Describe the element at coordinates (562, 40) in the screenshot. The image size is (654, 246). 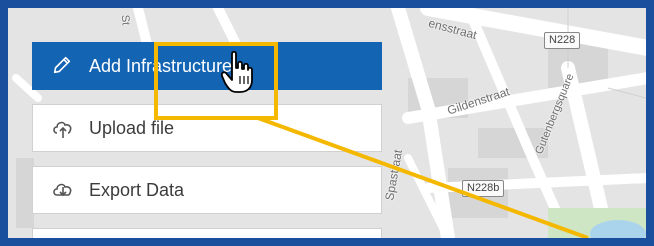
I see `road-badge-n228: N228` at that location.